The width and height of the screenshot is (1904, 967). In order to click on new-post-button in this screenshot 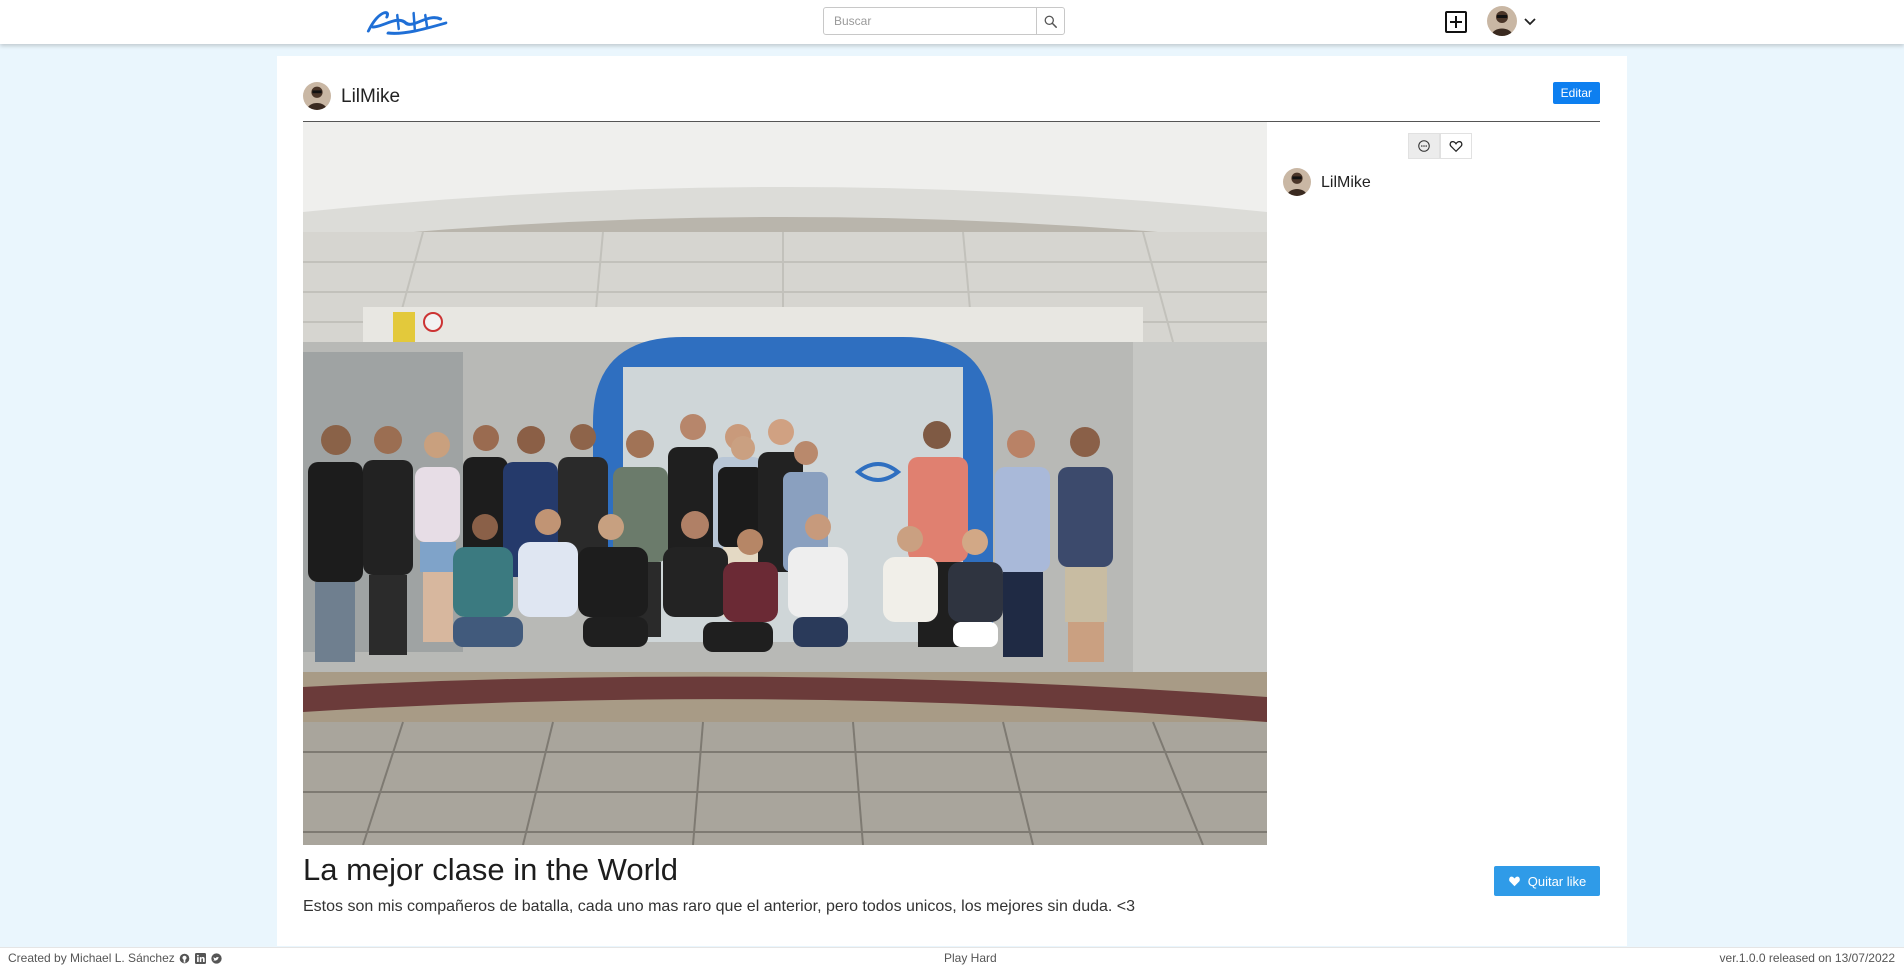, I will do `click(1456, 22)`.